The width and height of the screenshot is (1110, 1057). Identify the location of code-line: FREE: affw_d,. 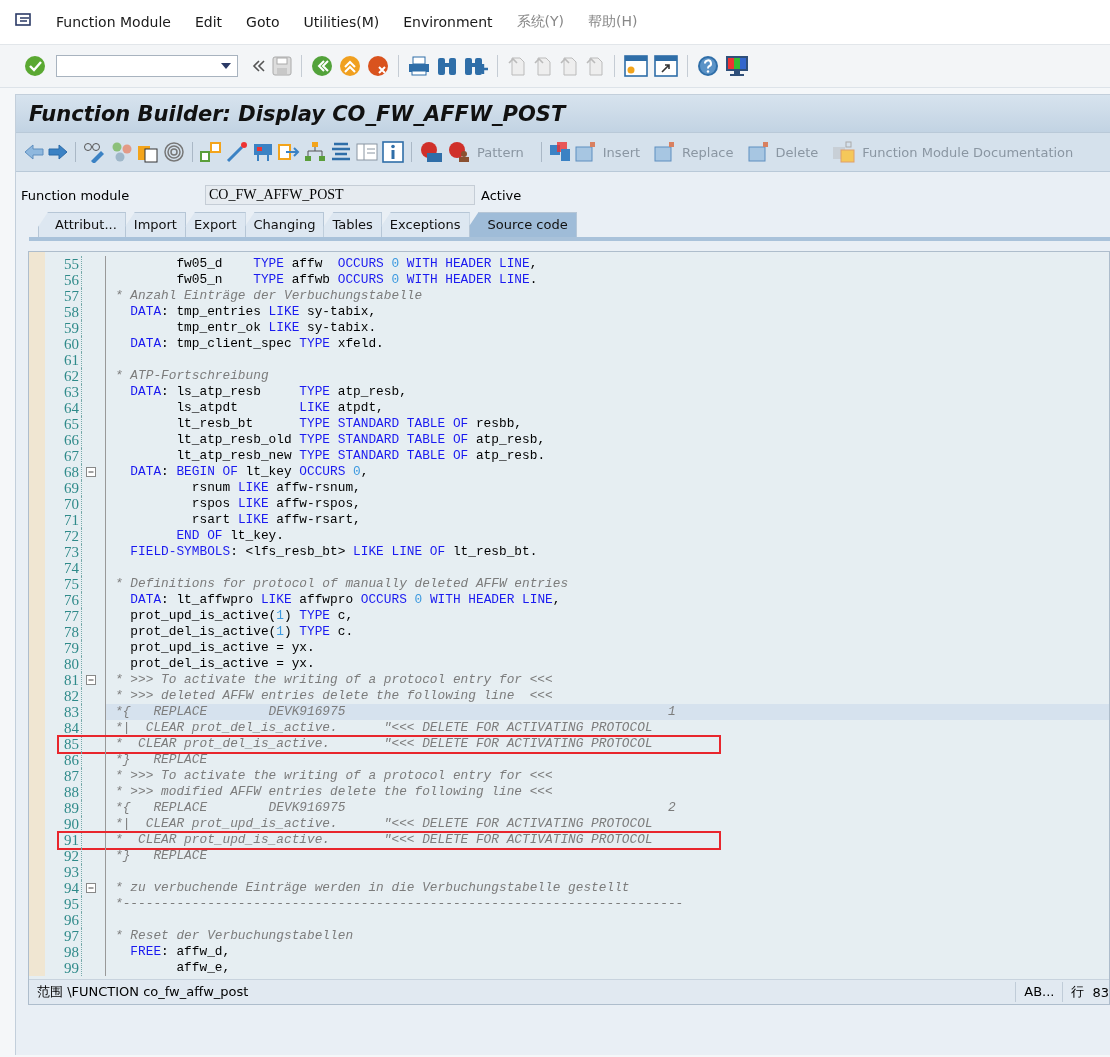
(180, 952).